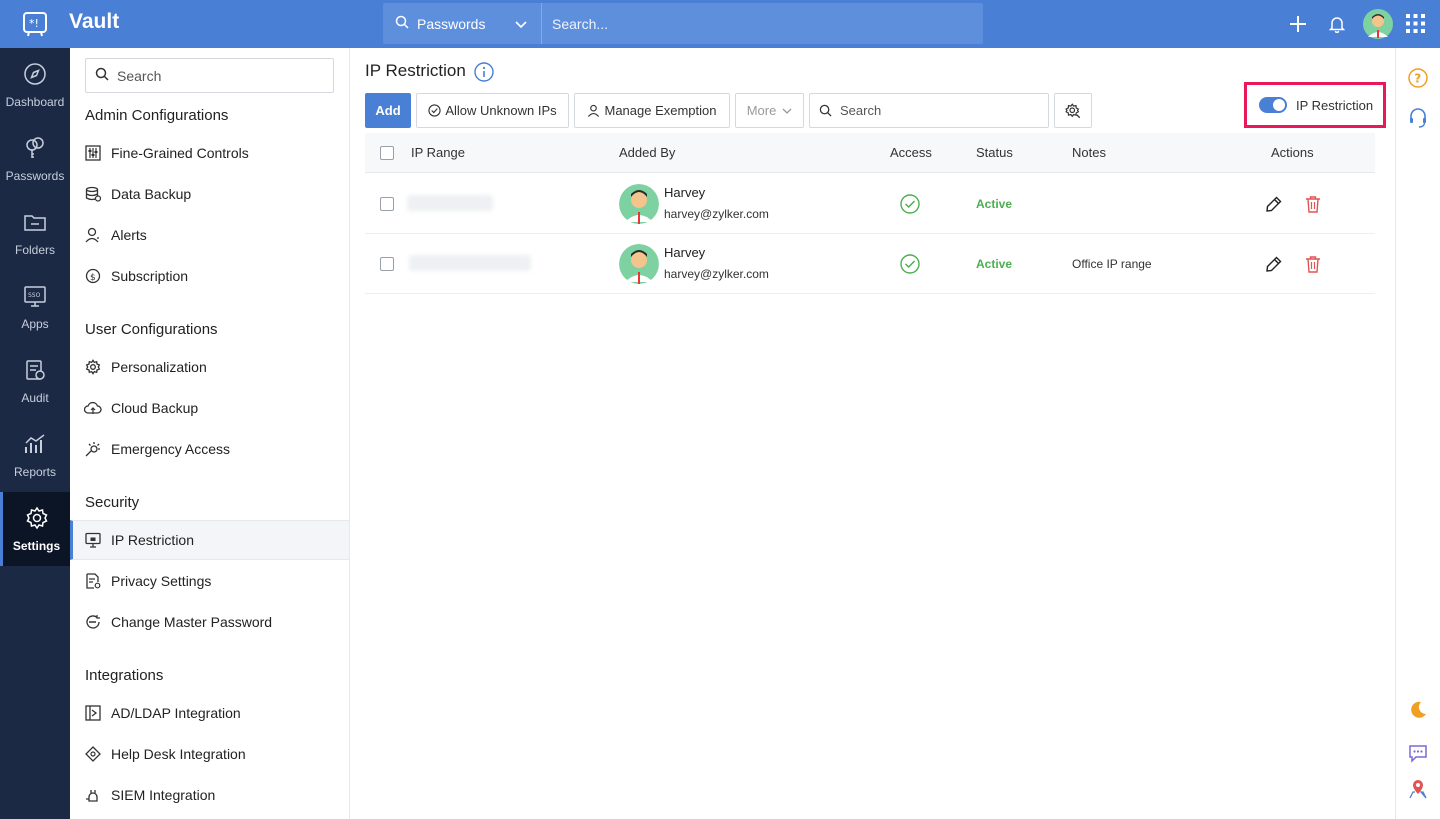  Describe the element at coordinates (37, 519) in the screenshot. I see `gear-icon` at that location.